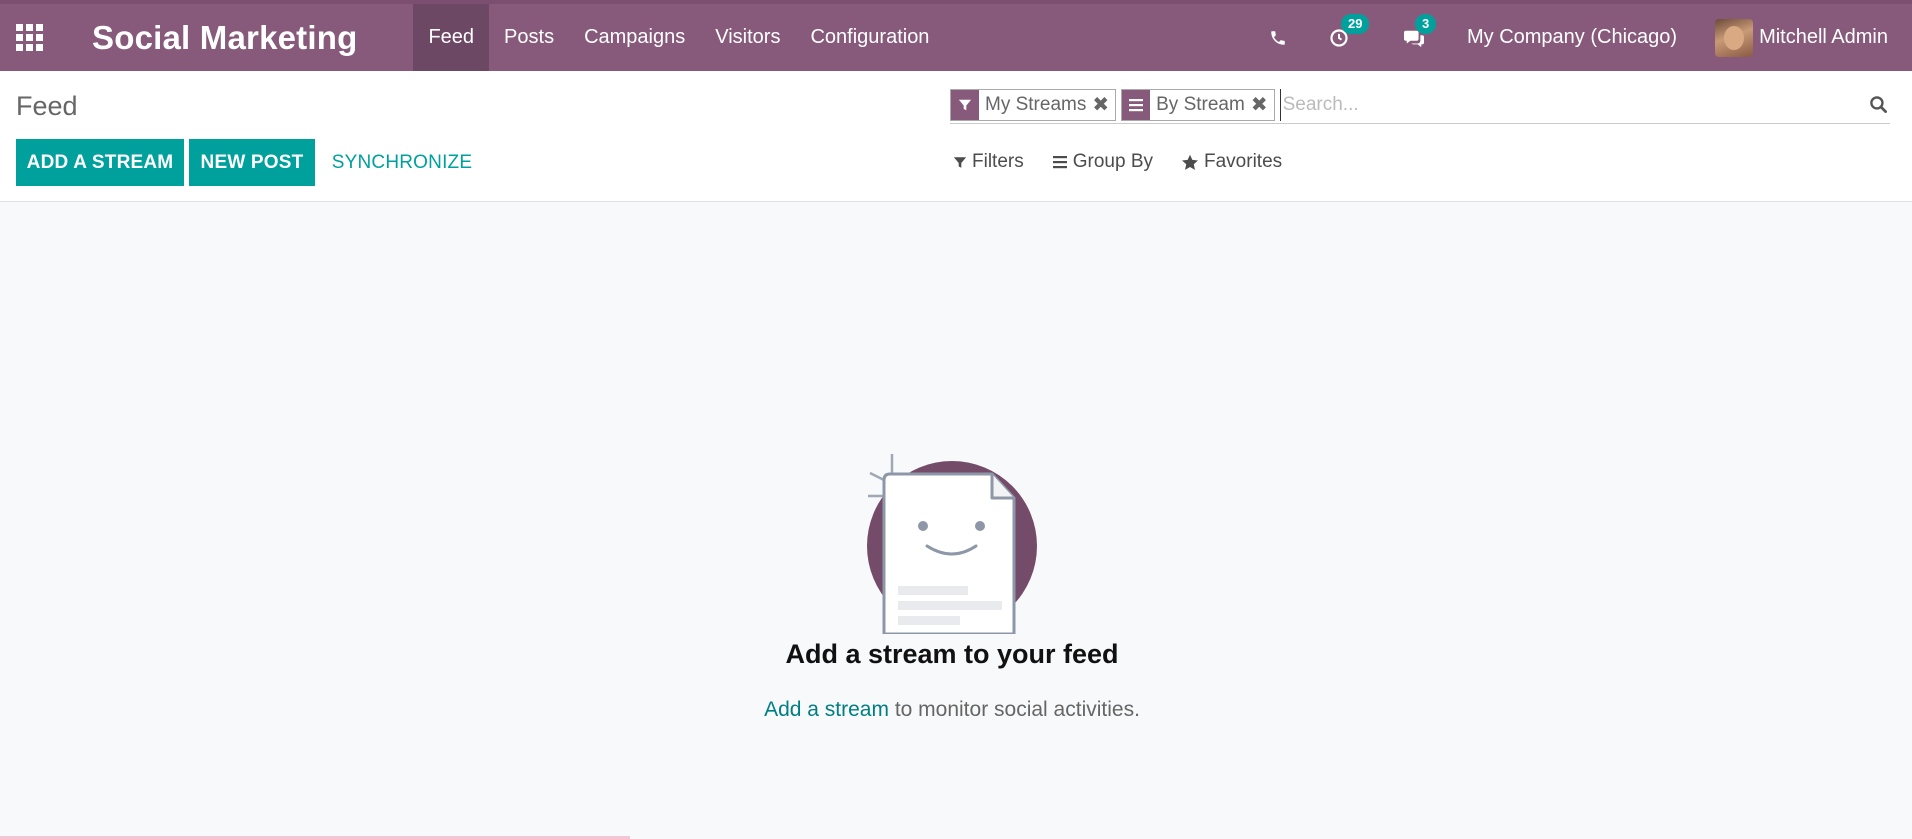 Image resolution: width=1912 pixels, height=839 pixels. I want to click on favorites-dropdown: Favorites, so click(1231, 162).